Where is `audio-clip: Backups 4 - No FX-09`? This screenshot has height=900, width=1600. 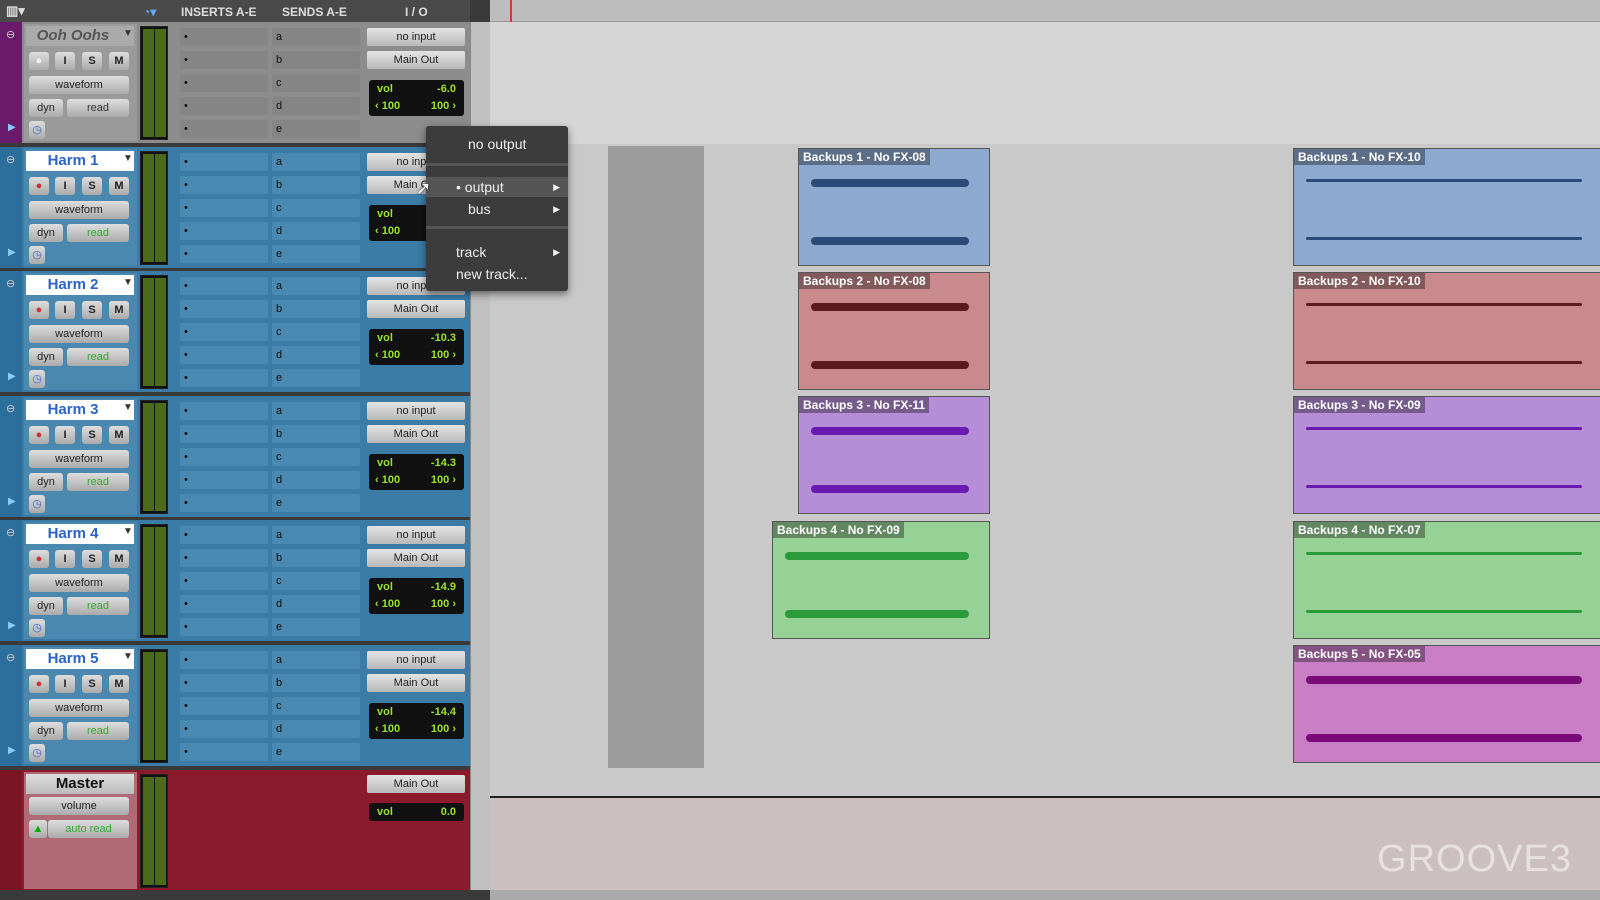
audio-clip: Backups 4 - No FX-09 is located at coordinates (881, 580).